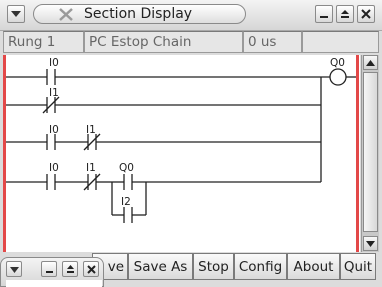 The image size is (382, 287). Describe the element at coordinates (126, 168) in the screenshot. I see `rung4-contact-c-label: Q0` at that location.